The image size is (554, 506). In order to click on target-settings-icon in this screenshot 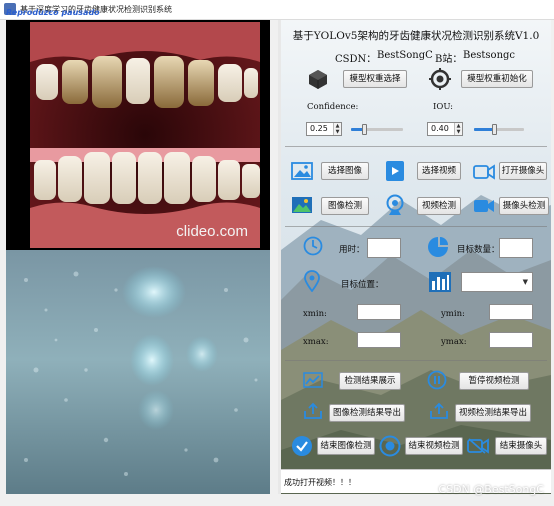, I will do `click(440, 79)`.